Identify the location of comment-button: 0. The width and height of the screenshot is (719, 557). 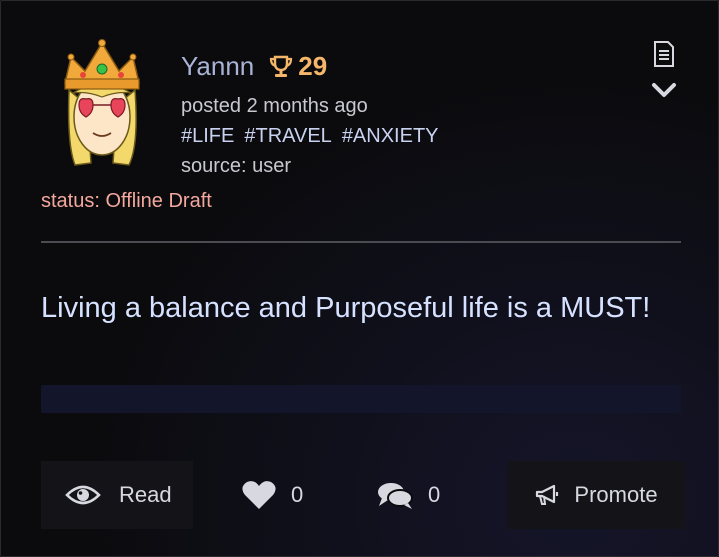
(408, 495).